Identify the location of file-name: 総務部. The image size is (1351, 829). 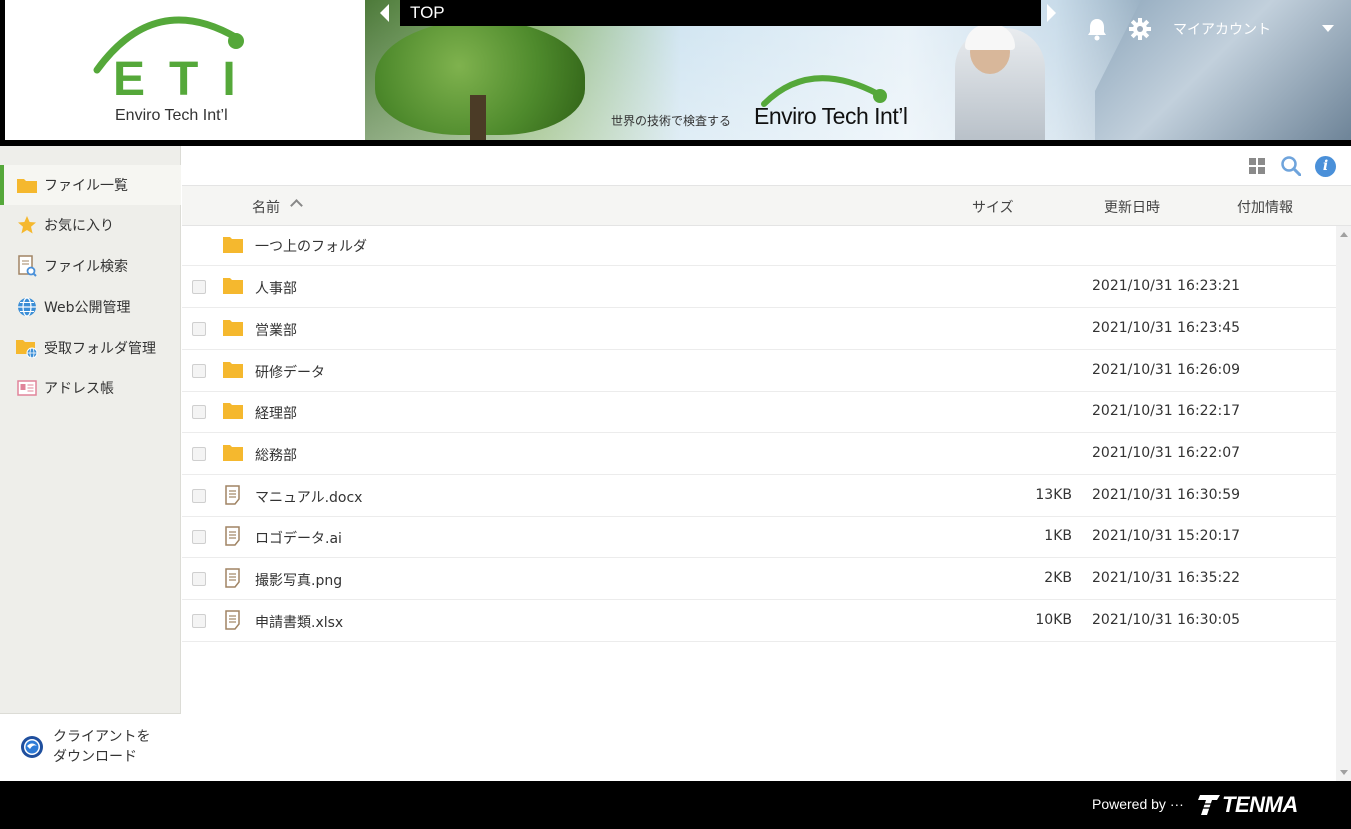
(276, 455).